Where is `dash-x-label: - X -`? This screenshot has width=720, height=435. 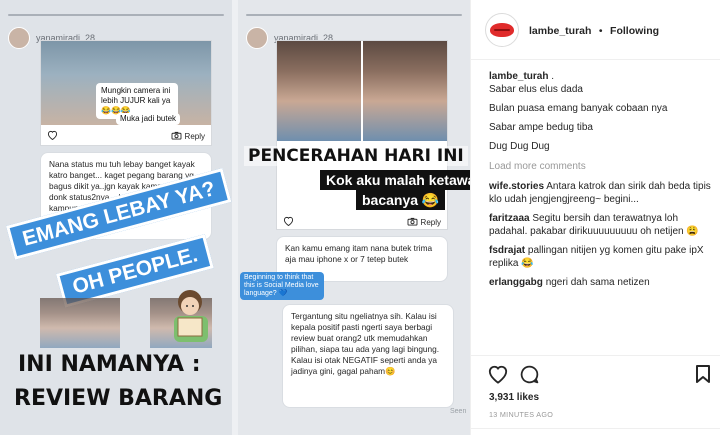
dash-x-label: - X - is located at coordinates (294, 187).